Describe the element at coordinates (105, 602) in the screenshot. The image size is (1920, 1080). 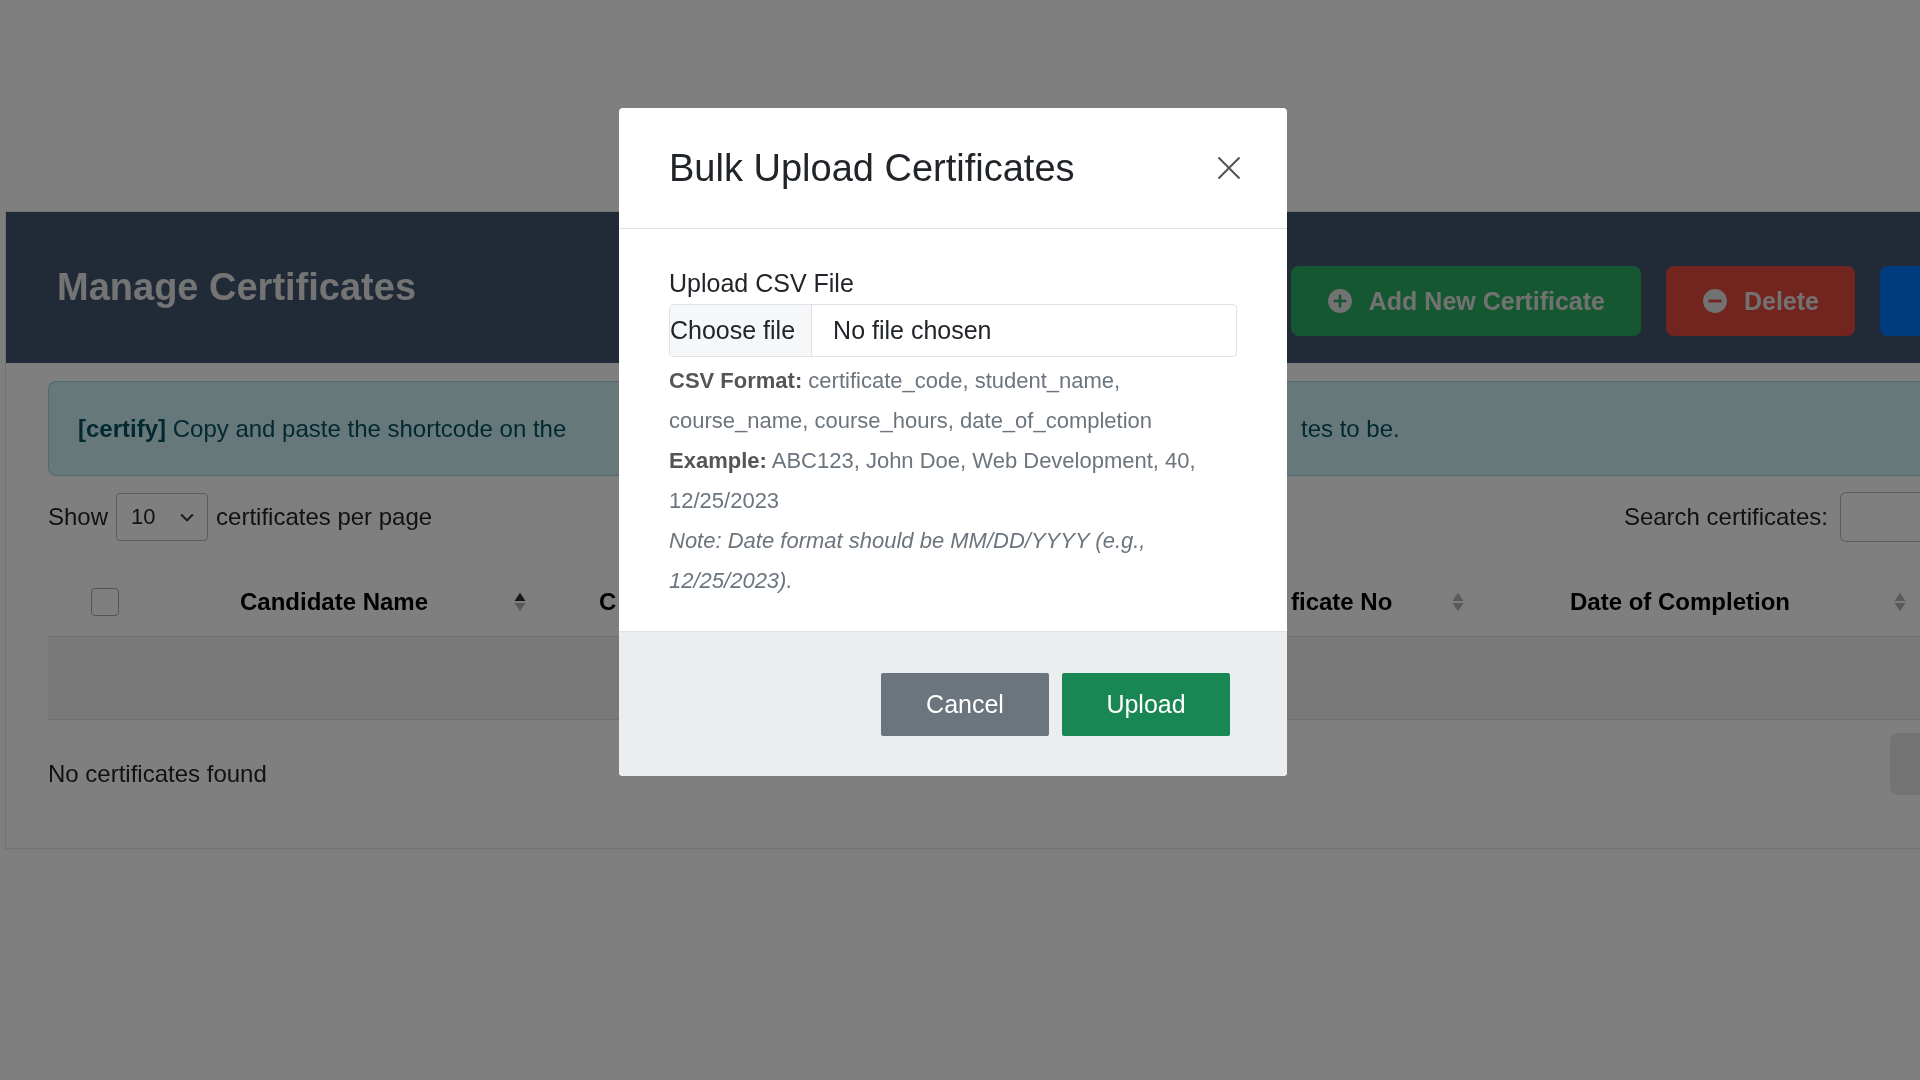
I see `select-all-checkbox` at that location.